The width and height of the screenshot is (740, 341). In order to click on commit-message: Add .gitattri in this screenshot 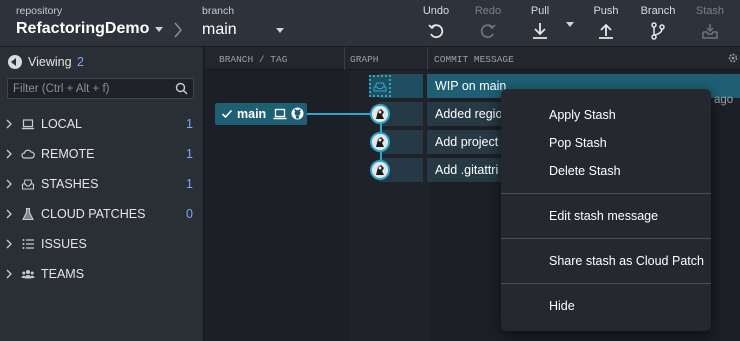, I will do `click(467, 170)`.